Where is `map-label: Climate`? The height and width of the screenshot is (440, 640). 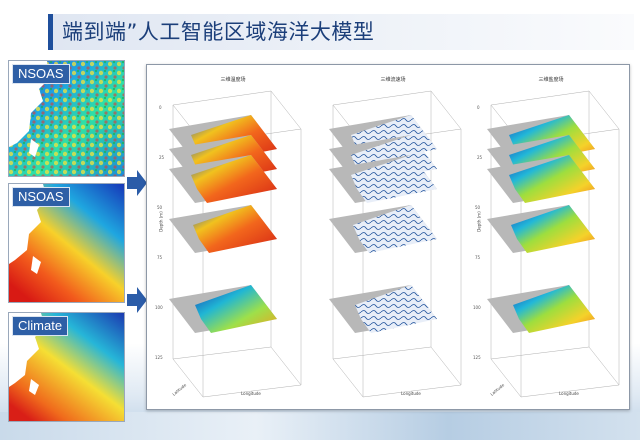 map-label: Climate is located at coordinates (40, 326).